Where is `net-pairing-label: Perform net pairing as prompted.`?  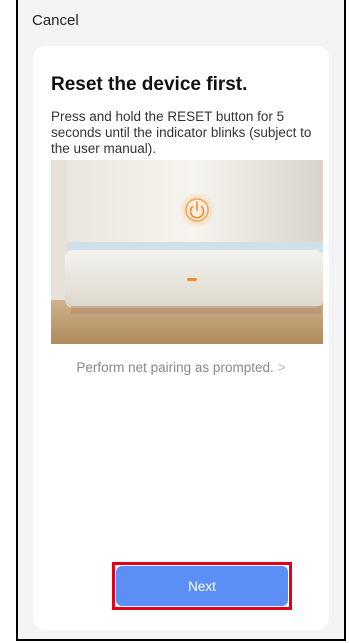 net-pairing-label: Perform net pairing as prompted. is located at coordinates (175, 367).